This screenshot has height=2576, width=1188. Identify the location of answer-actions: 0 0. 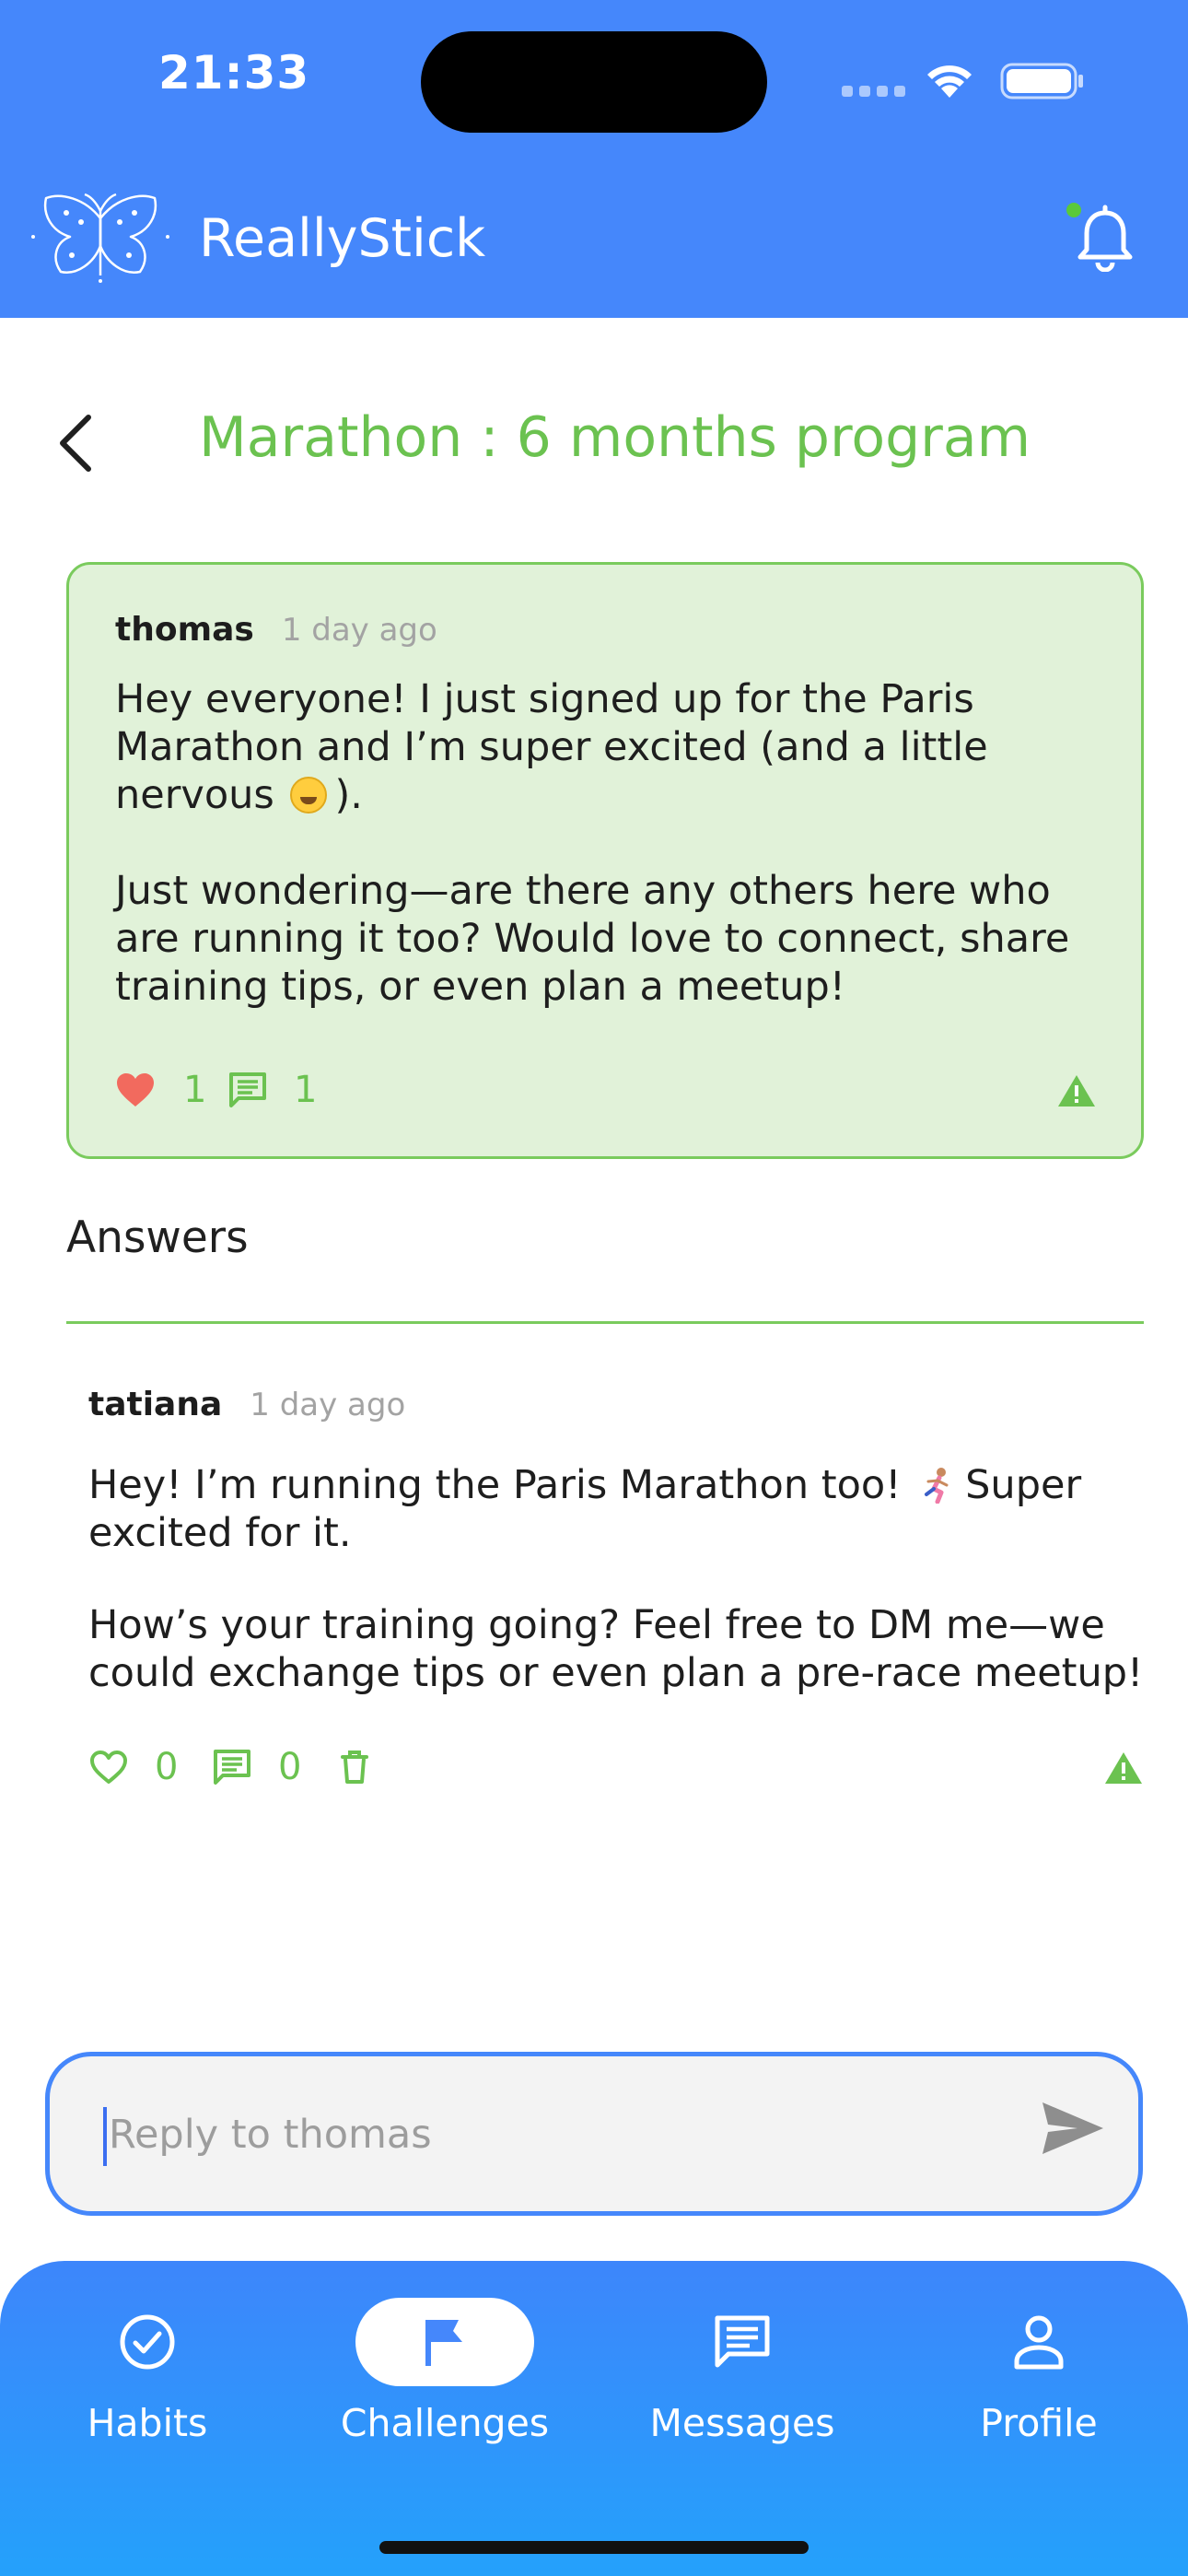
(616, 1769).